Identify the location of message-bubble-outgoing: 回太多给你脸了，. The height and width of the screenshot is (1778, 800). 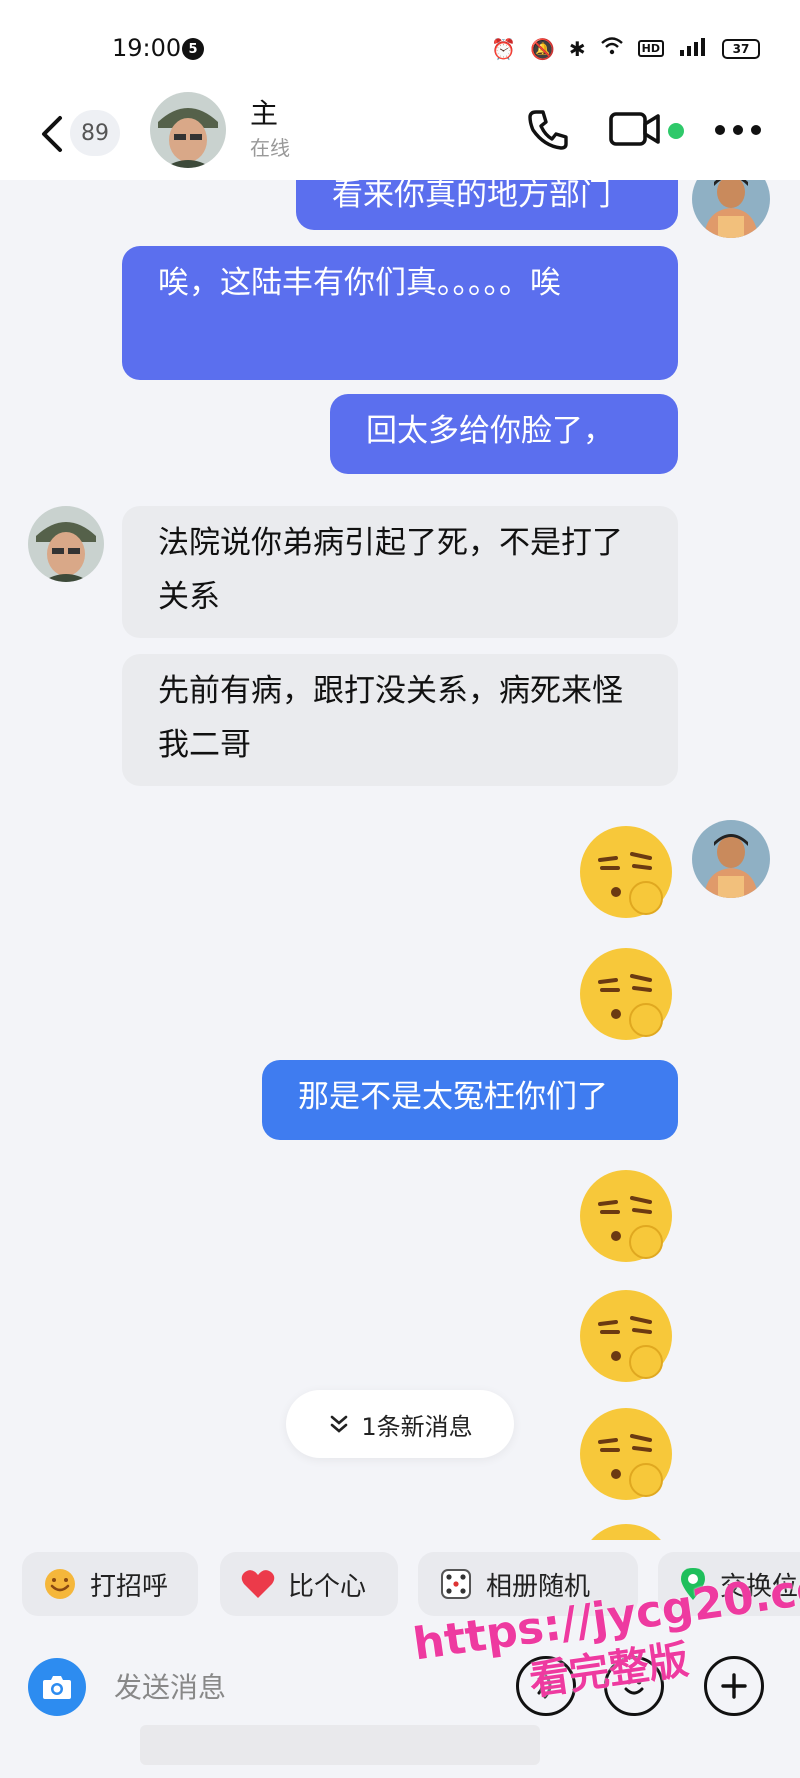
(504, 434).